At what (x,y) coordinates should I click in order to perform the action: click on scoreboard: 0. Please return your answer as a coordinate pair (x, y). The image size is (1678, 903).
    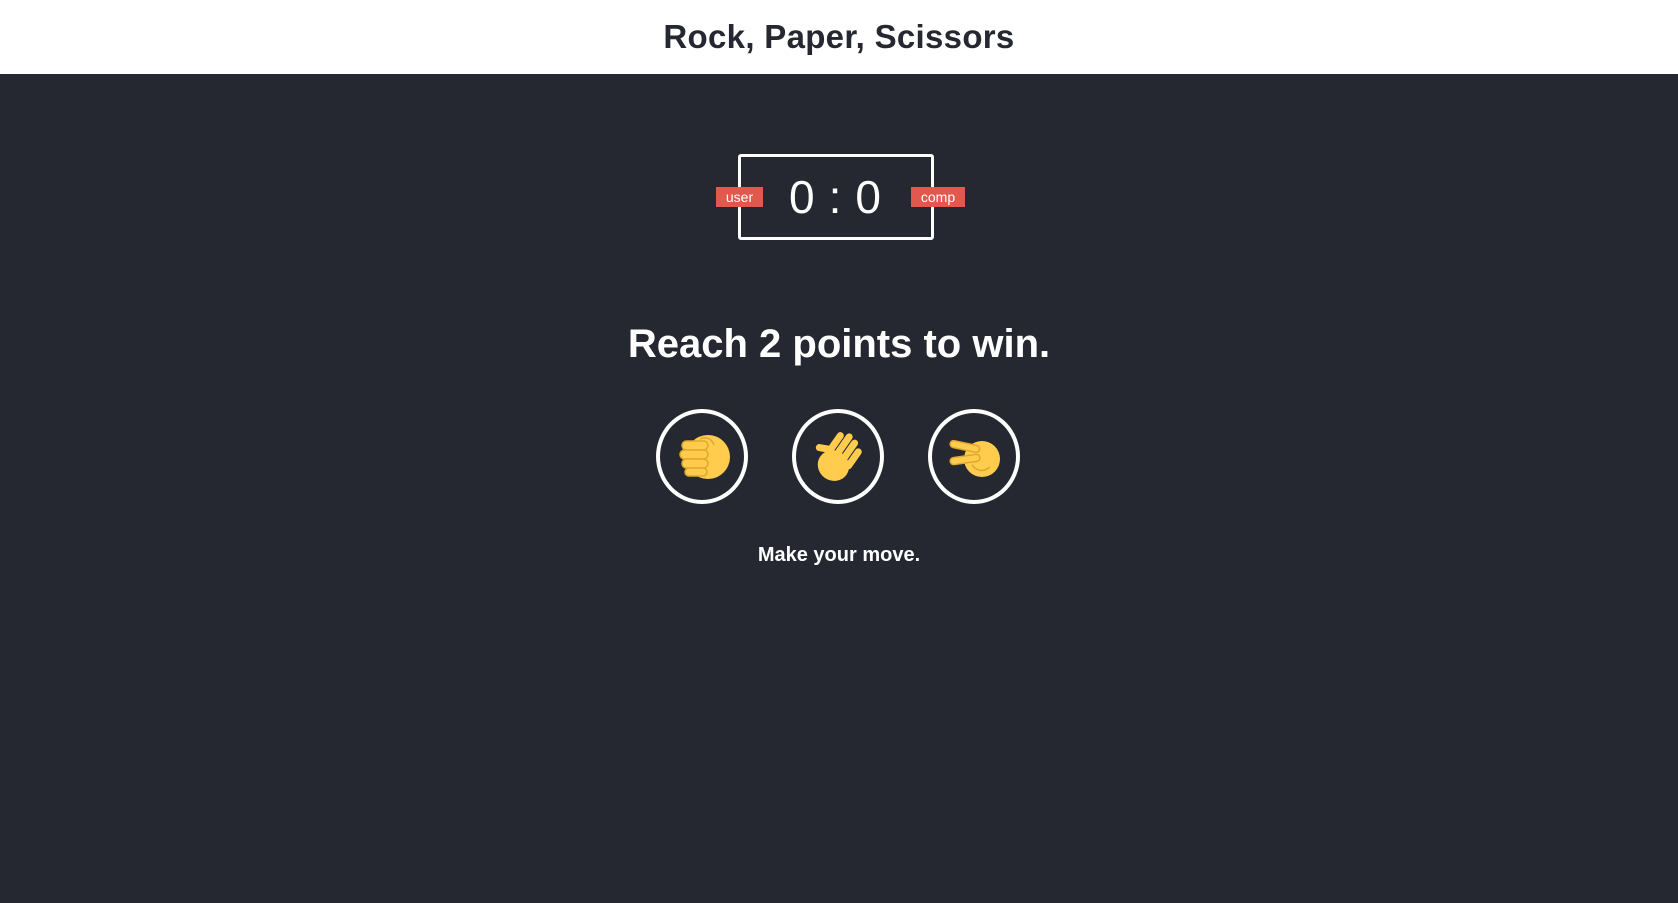
    Looking at the image, I should click on (836, 197).